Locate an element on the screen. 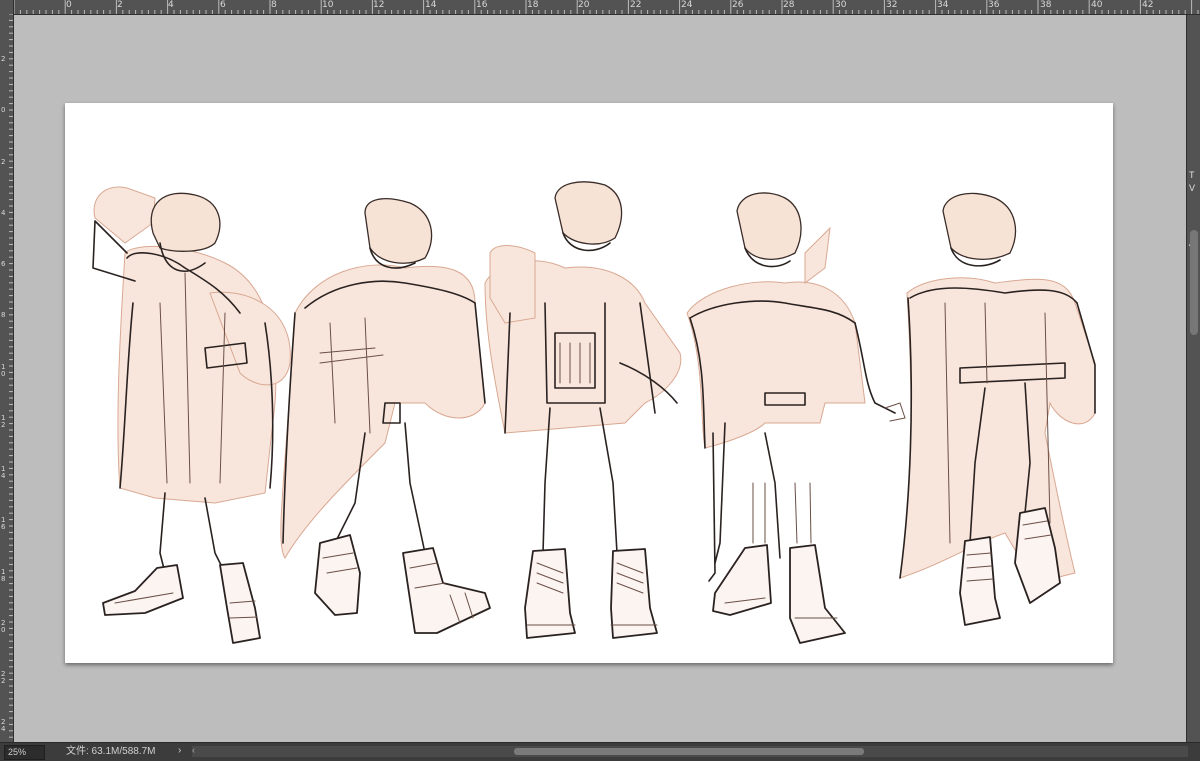 This screenshot has height=761, width=1200. right-side-panel: T V A is located at coordinates (1193, 378).